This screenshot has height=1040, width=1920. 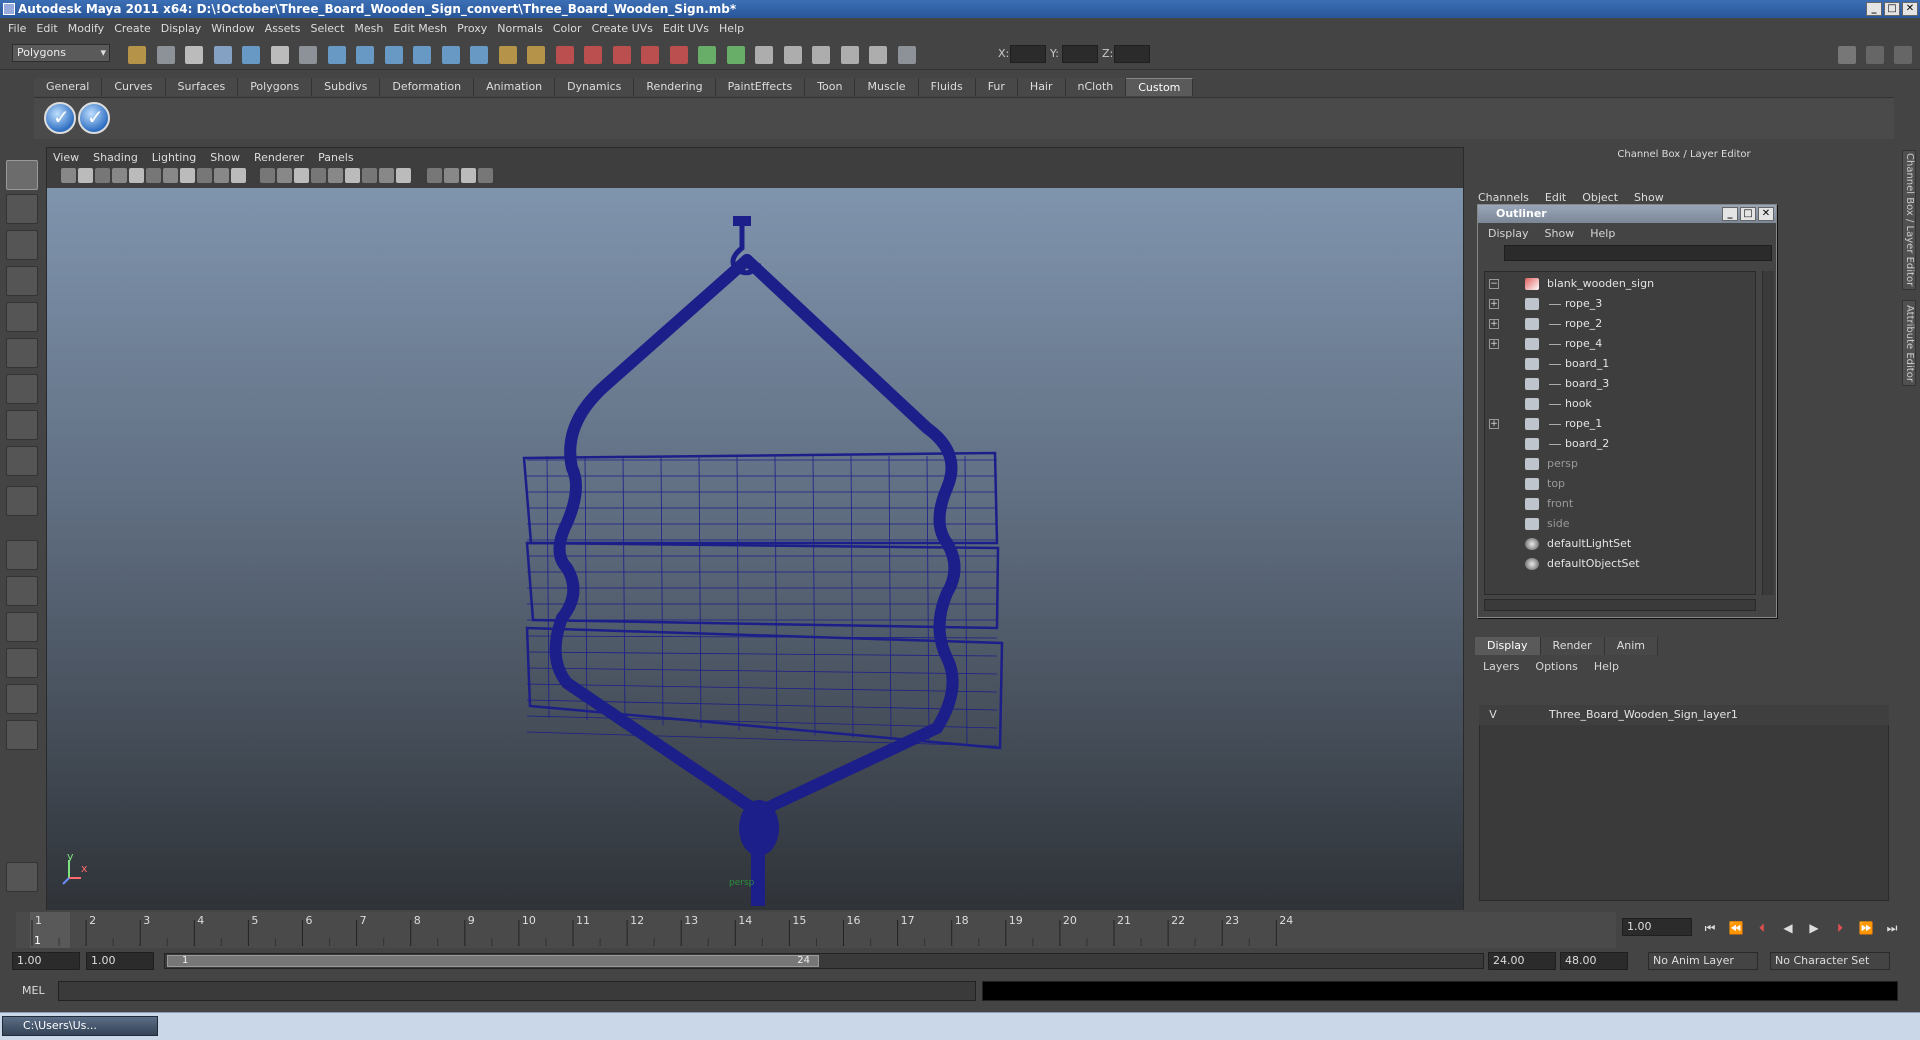 I want to click on outliner-expander-icon: −, so click(x=1494, y=284).